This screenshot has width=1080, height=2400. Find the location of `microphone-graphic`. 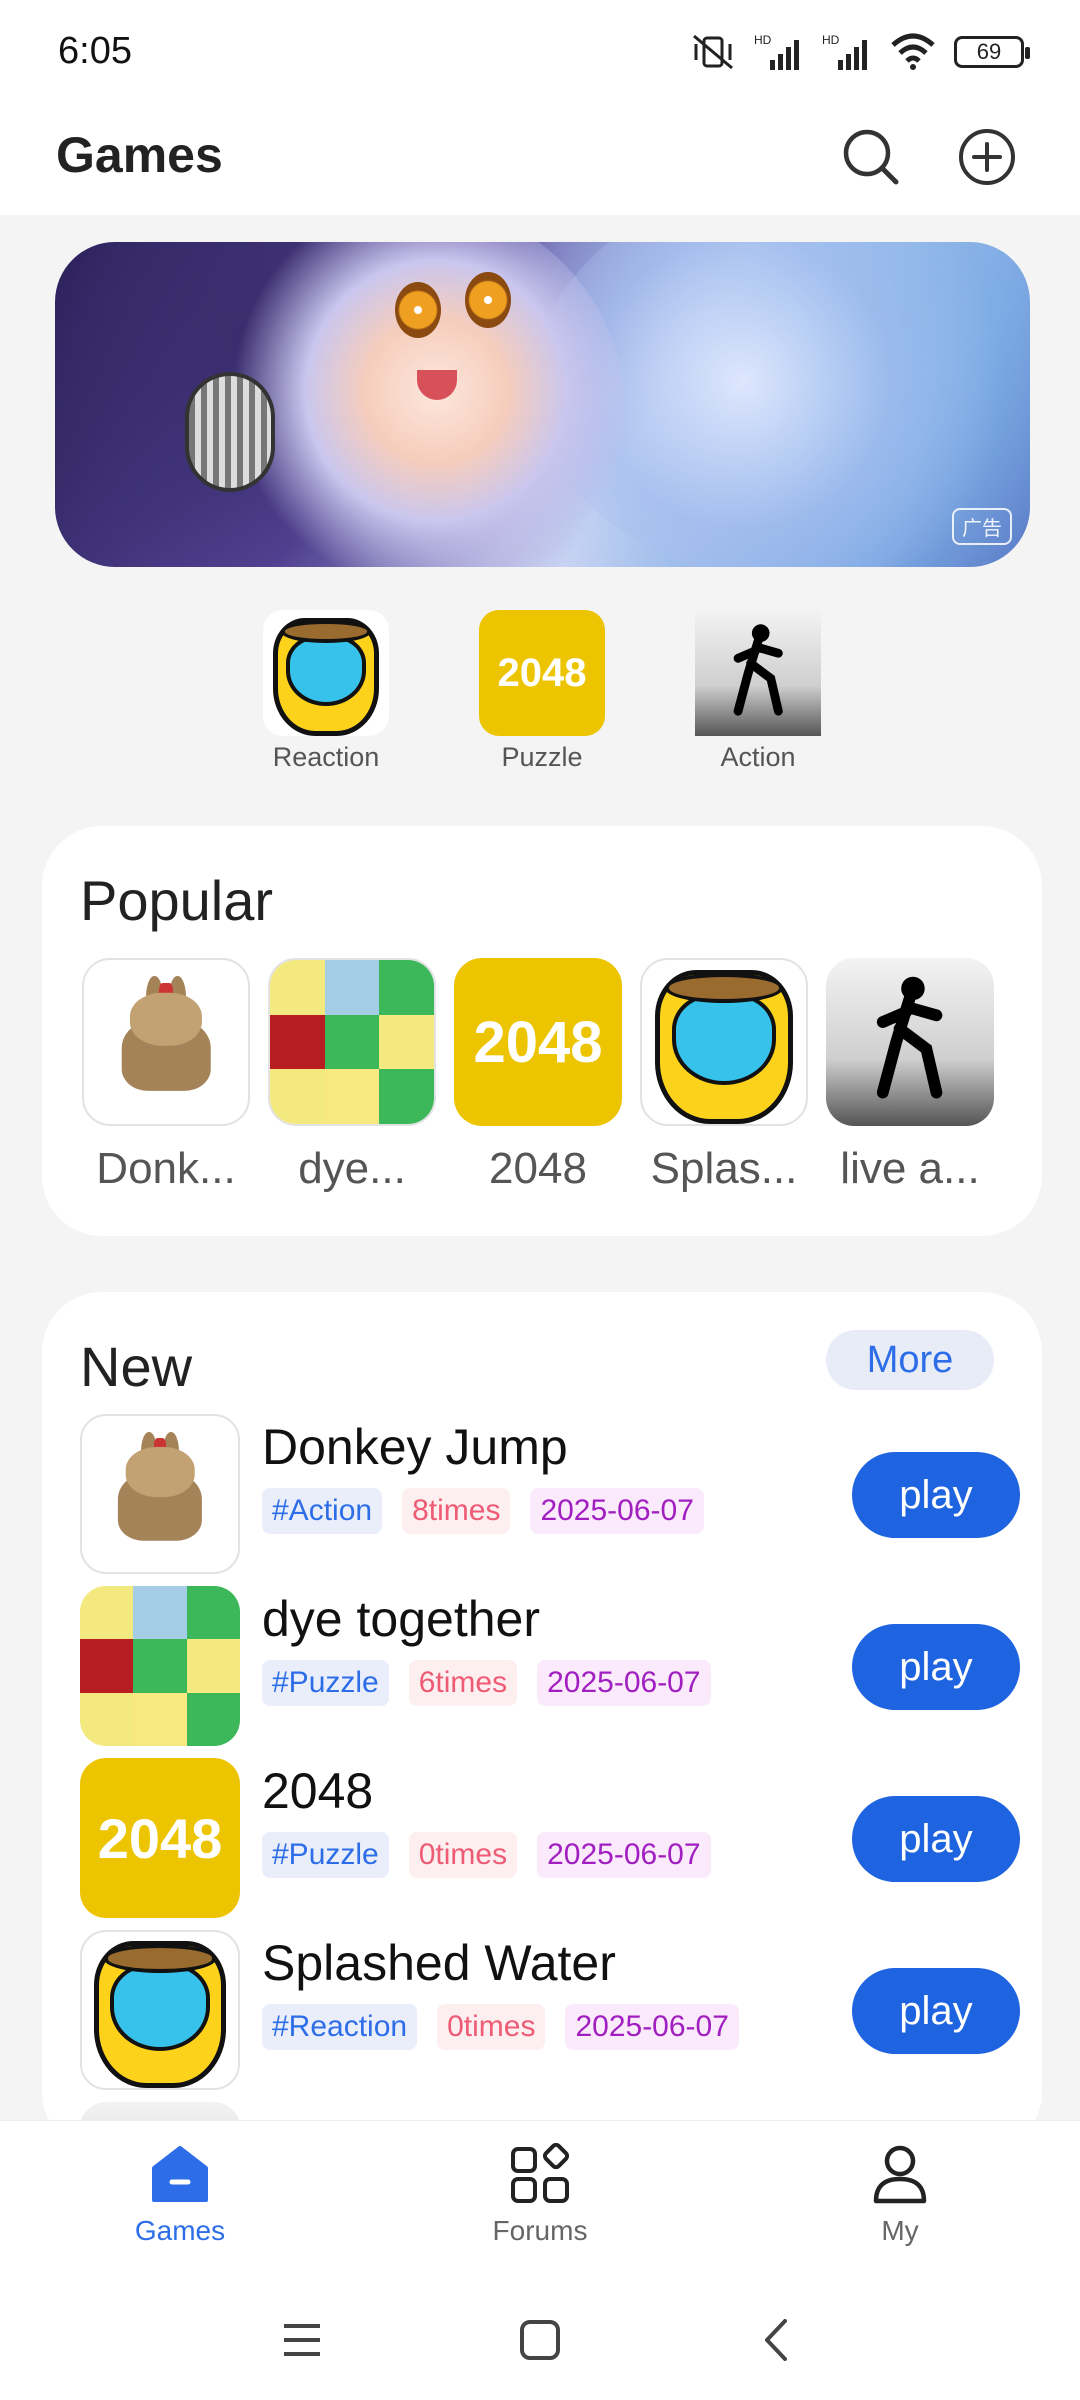

microphone-graphic is located at coordinates (230, 432).